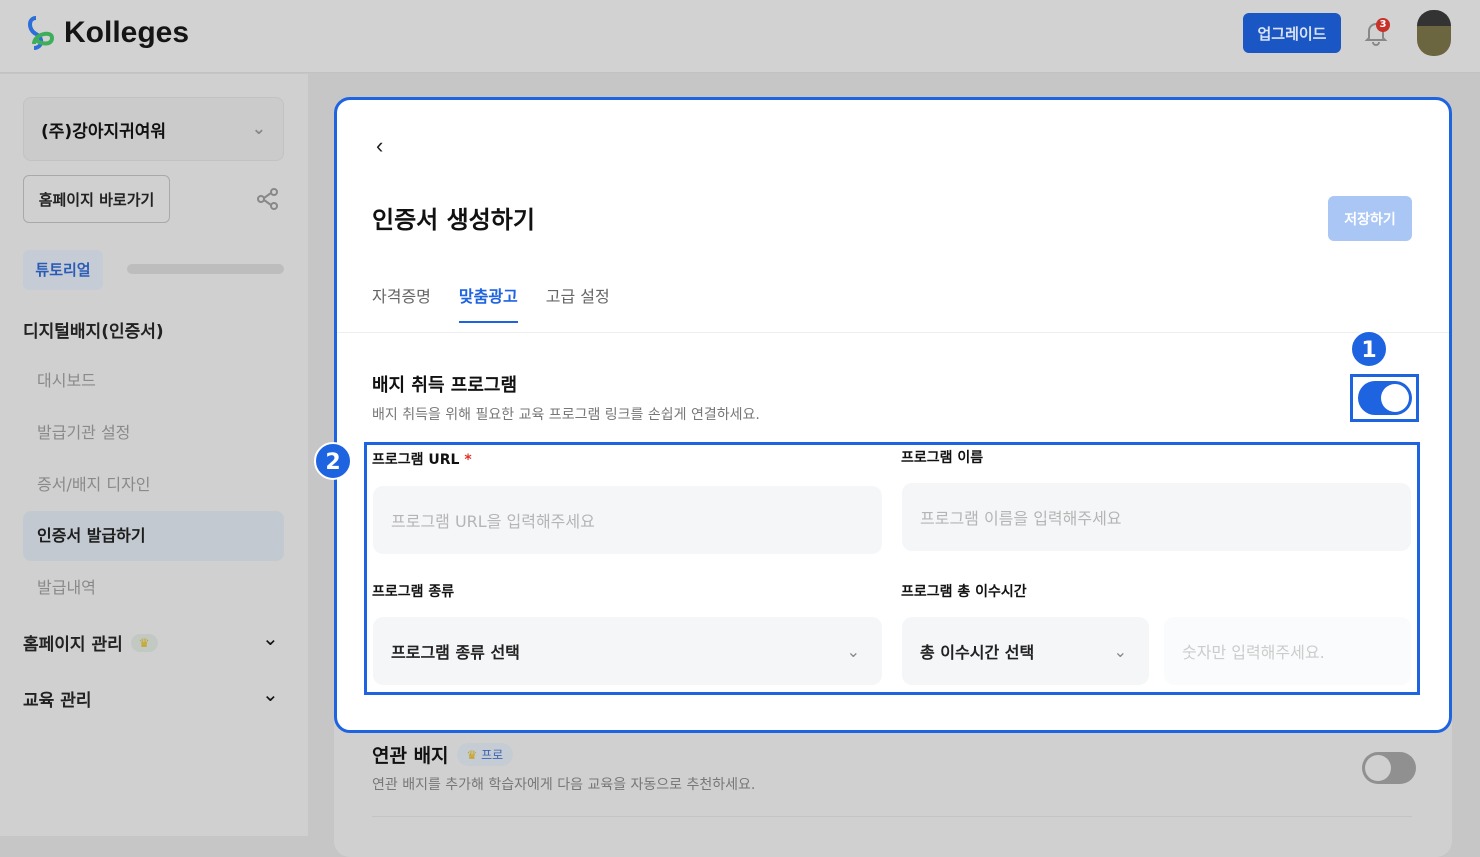 This screenshot has height=857, width=1480. I want to click on label: 홈페이지 관리, so click(73, 645).